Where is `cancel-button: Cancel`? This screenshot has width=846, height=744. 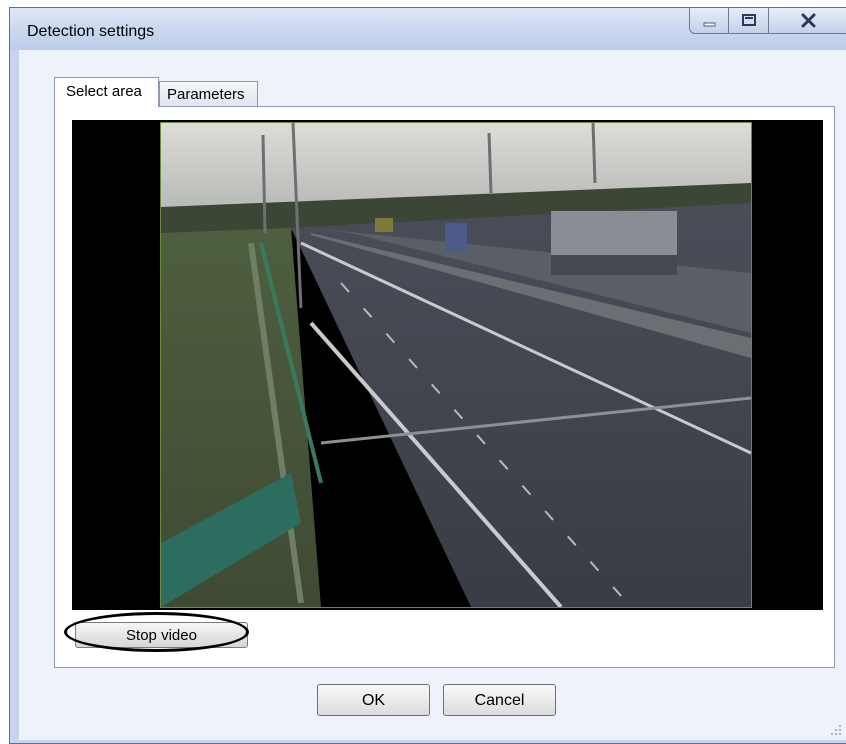 cancel-button: Cancel is located at coordinates (499, 700).